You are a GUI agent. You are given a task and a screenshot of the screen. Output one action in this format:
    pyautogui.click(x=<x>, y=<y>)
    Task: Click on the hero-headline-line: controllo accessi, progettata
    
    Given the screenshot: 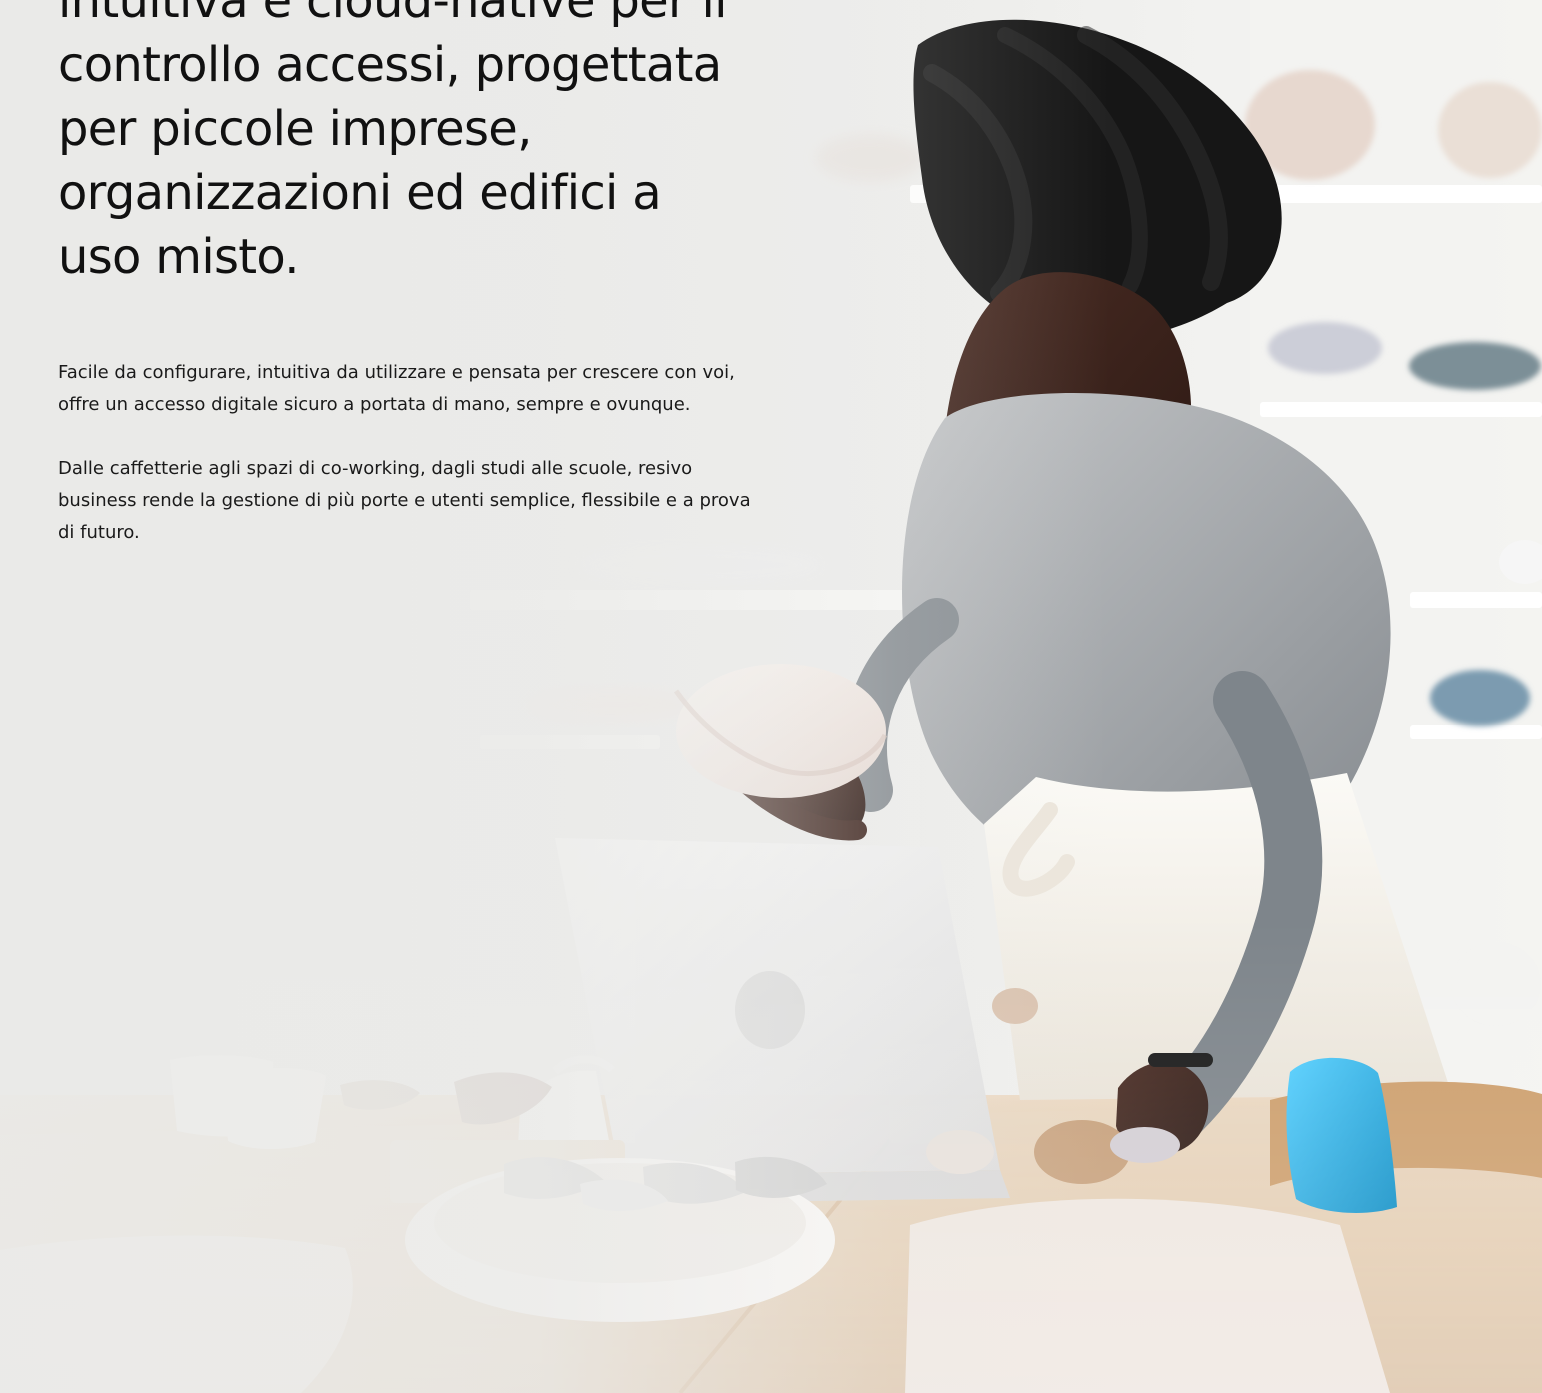 What is the action you would take?
    pyautogui.click(x=390, y=65)
    